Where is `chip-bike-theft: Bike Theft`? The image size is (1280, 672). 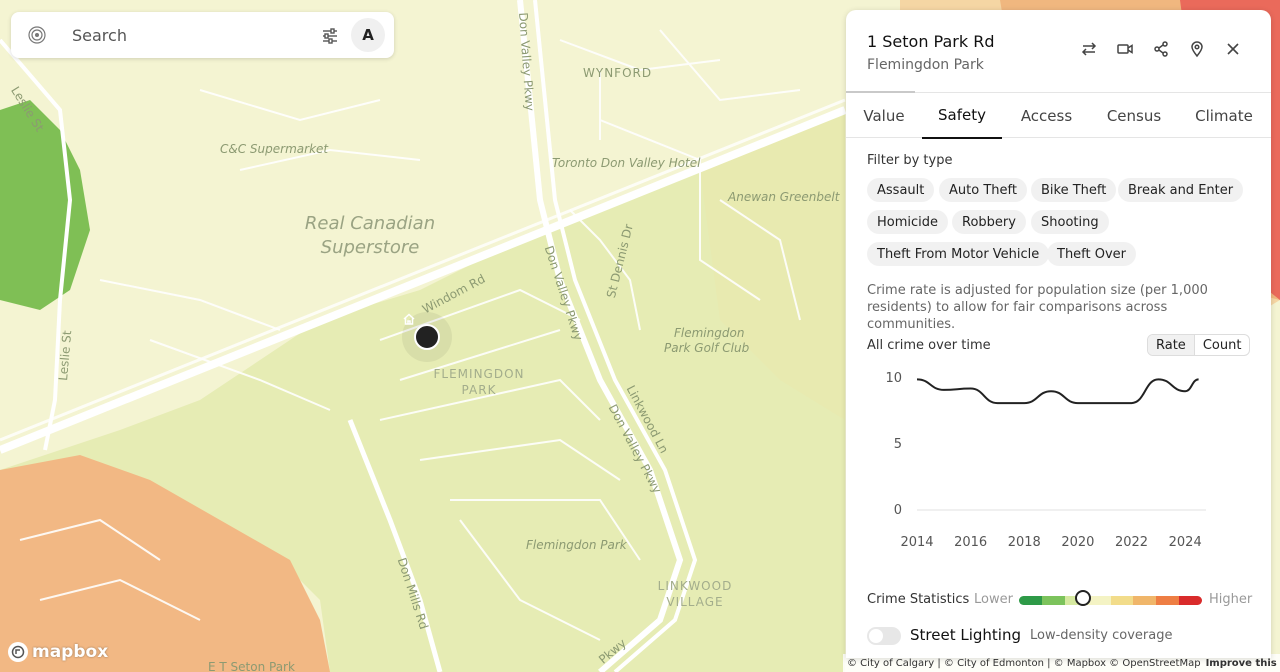
chip-bike-theft: Bike Theft is located at coordinates (1074, 190).